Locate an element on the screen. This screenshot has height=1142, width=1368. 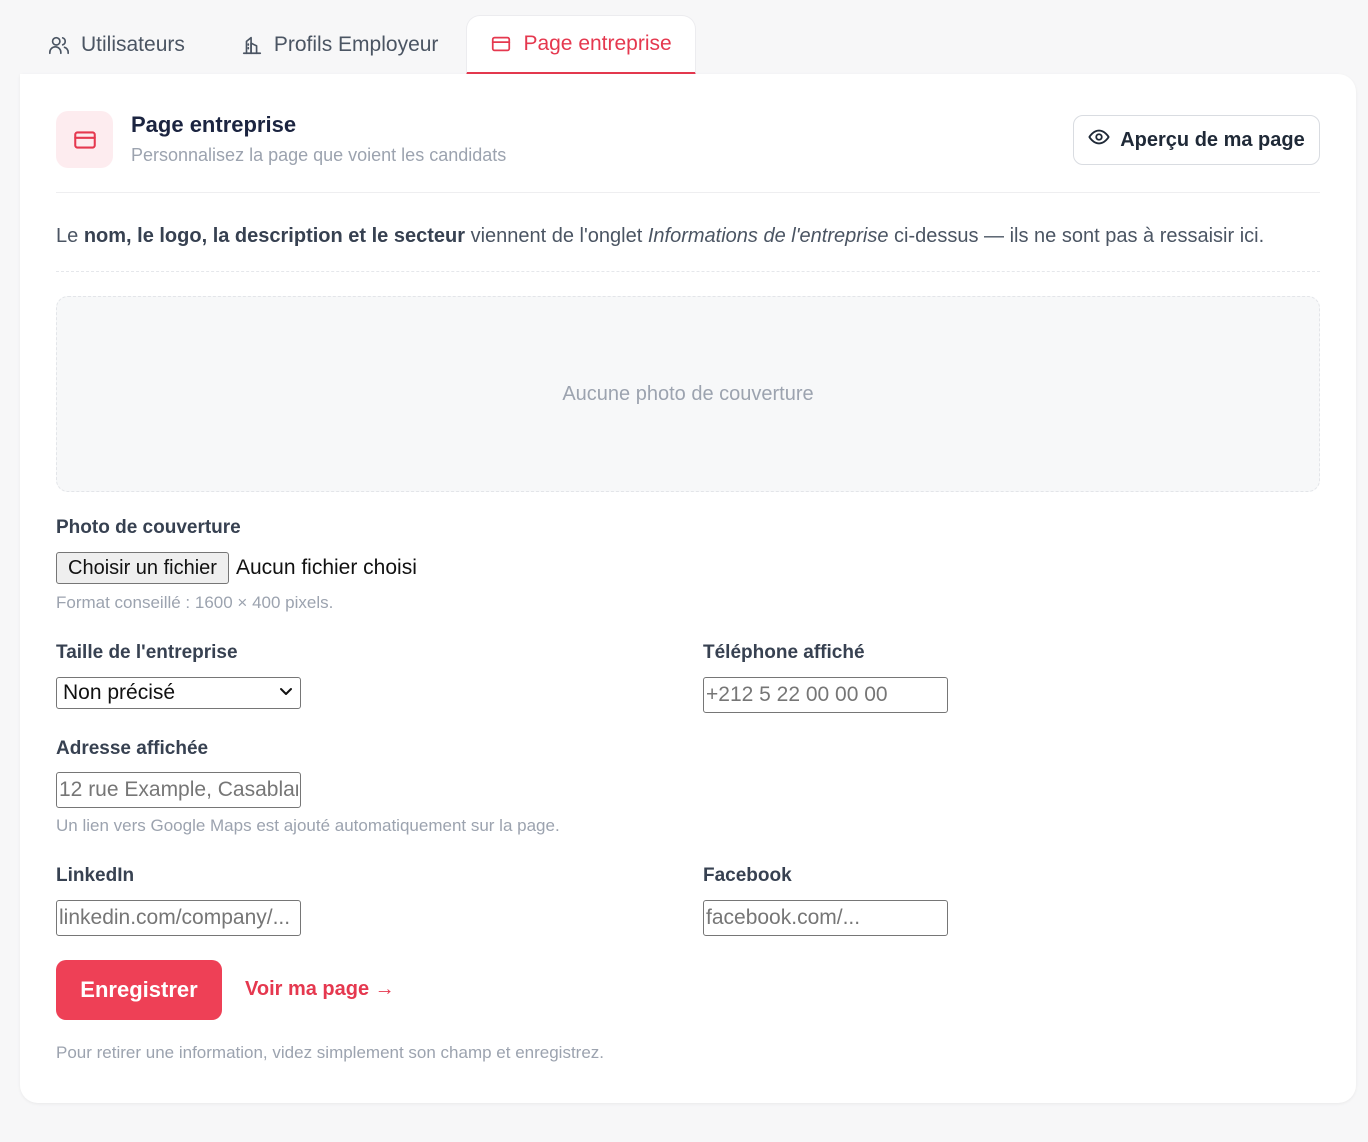
phone-label: Téléphone affiché is located at coordinates (784, 652).